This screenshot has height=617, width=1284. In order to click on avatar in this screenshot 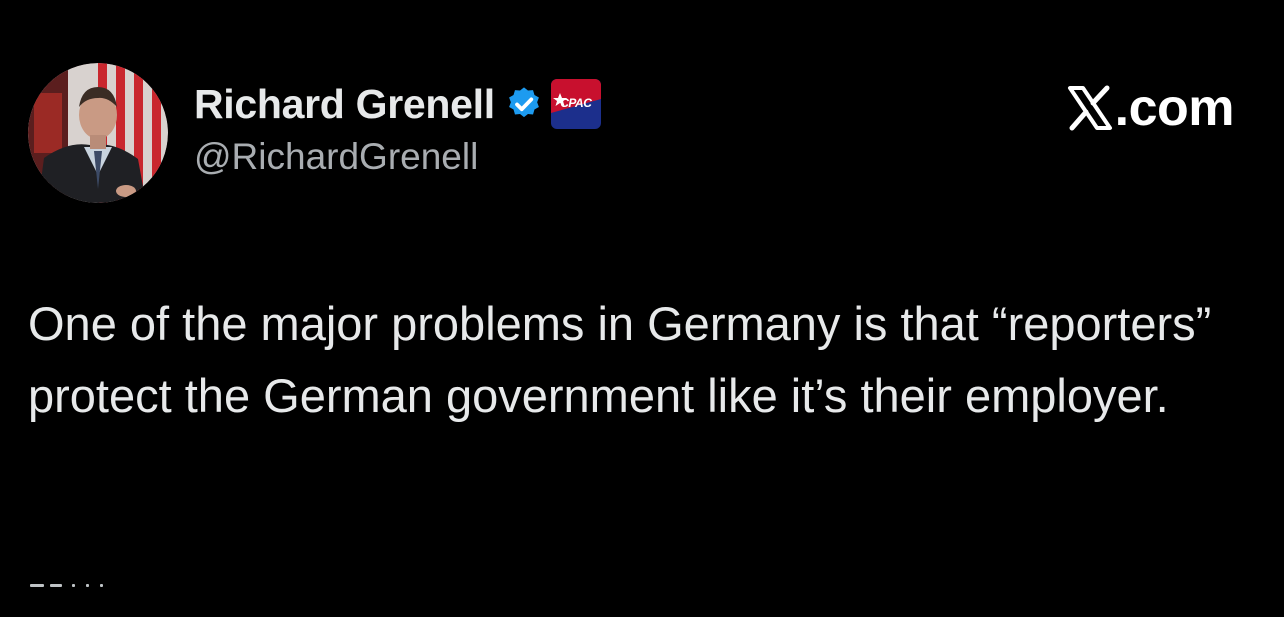, I will do `click(98, 133)`.